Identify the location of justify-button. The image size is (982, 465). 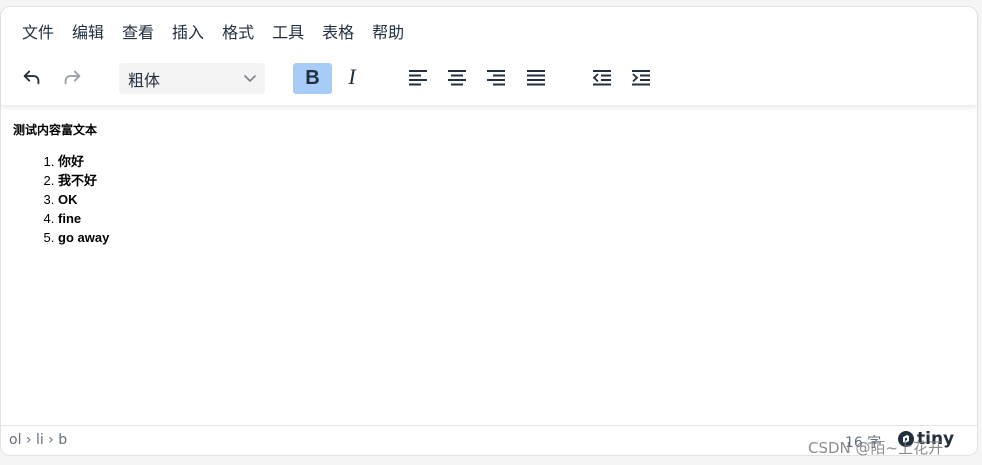
(536, 77).